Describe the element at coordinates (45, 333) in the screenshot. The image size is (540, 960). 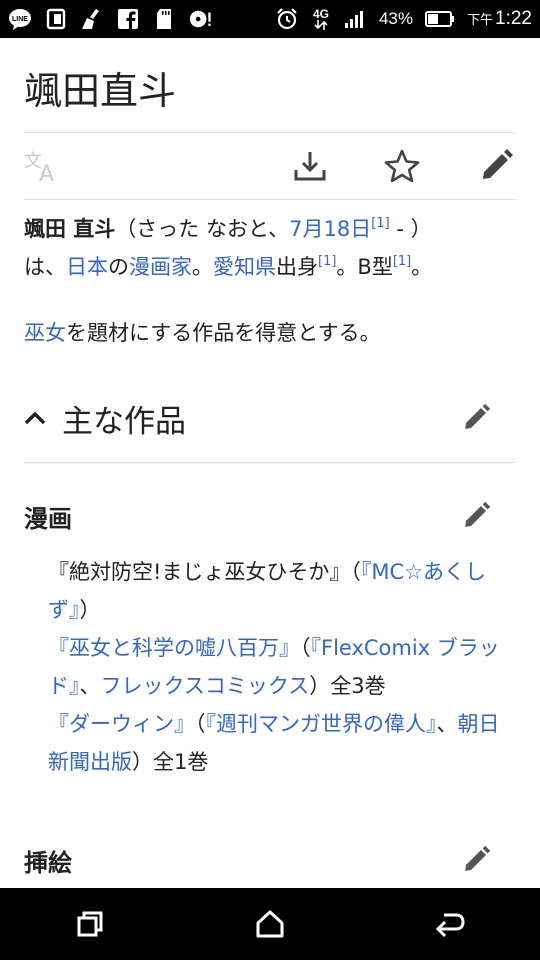
I see `miko-link: 巫女` at that location.